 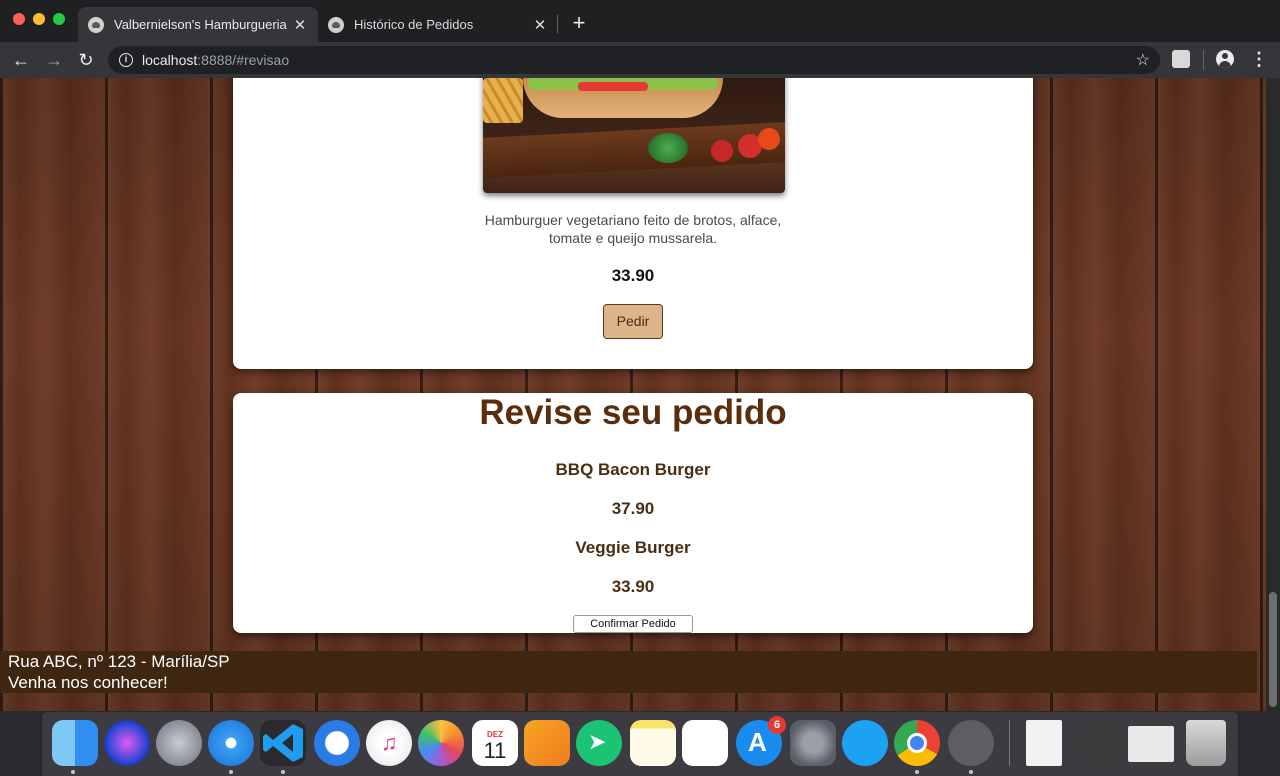 I want to click on vscode-logo, so click(x=283, y=743).